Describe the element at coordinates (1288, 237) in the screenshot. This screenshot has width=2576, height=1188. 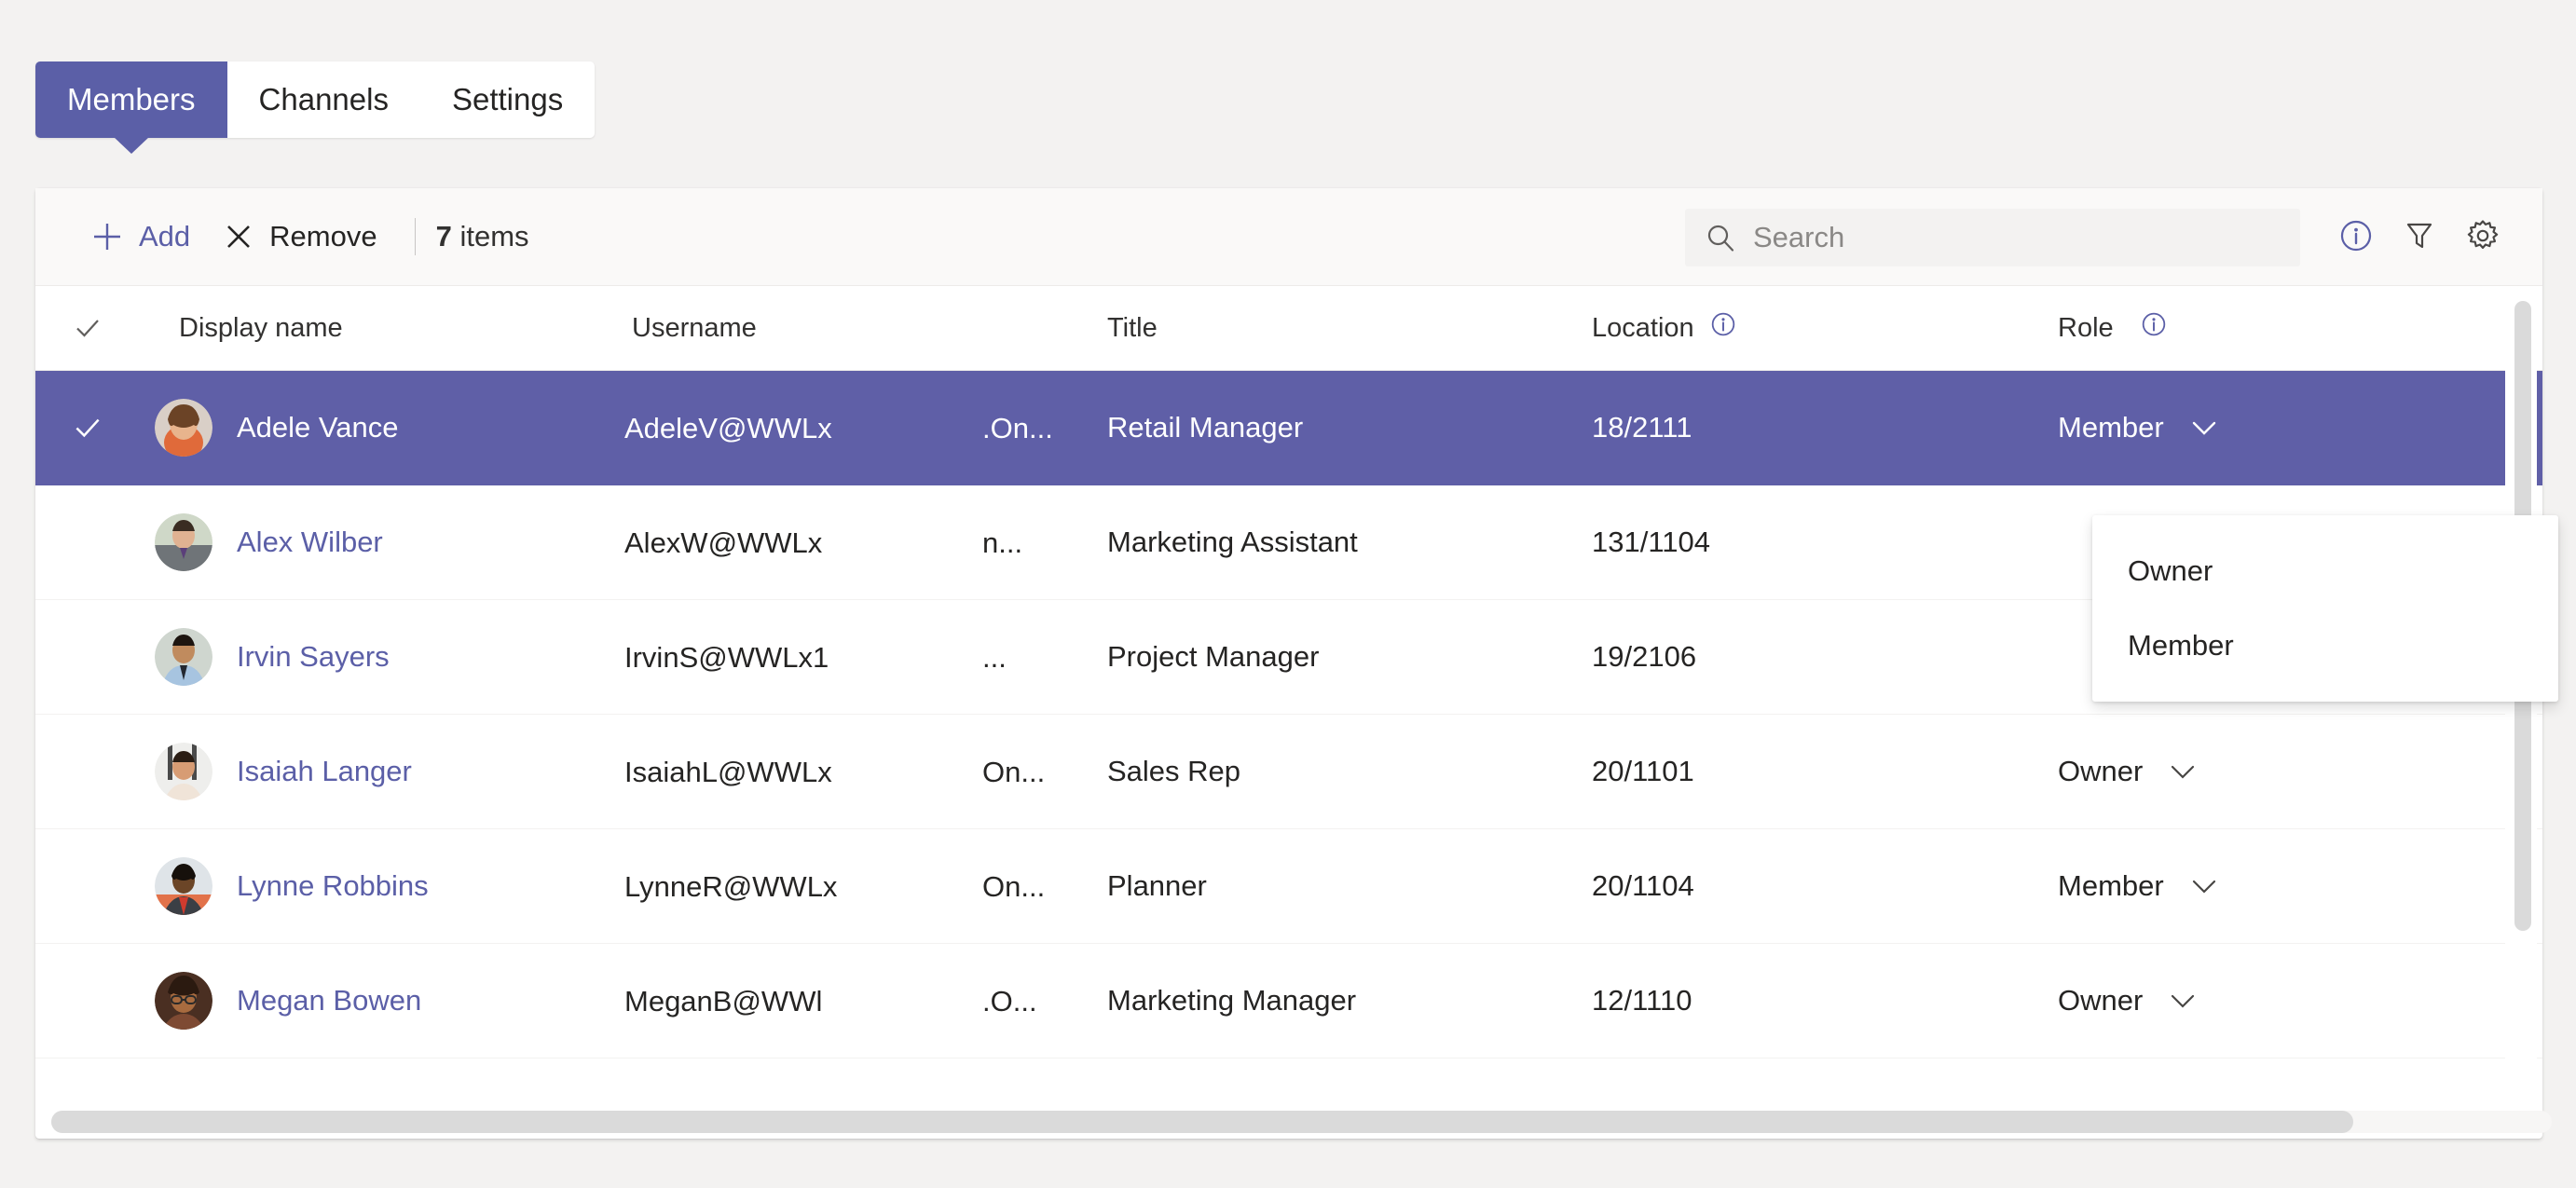
I see `command-bar: Add Remove 7 items` at that location.